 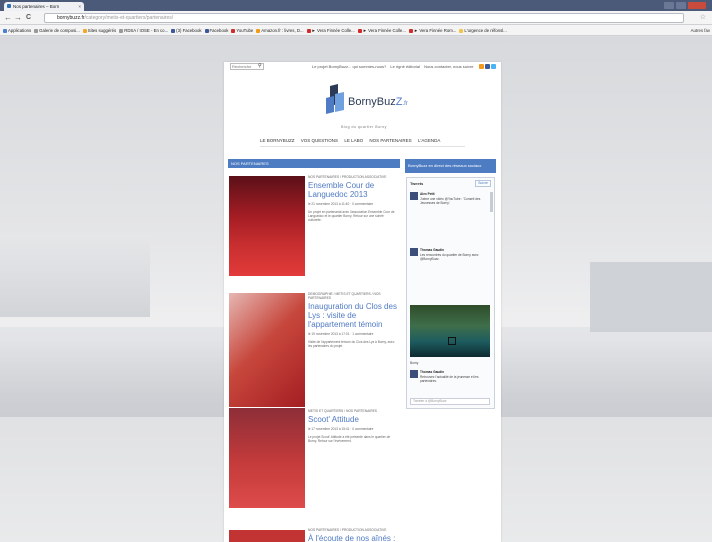 I want to click on reload-icon: C, so click(x=28, y=18).